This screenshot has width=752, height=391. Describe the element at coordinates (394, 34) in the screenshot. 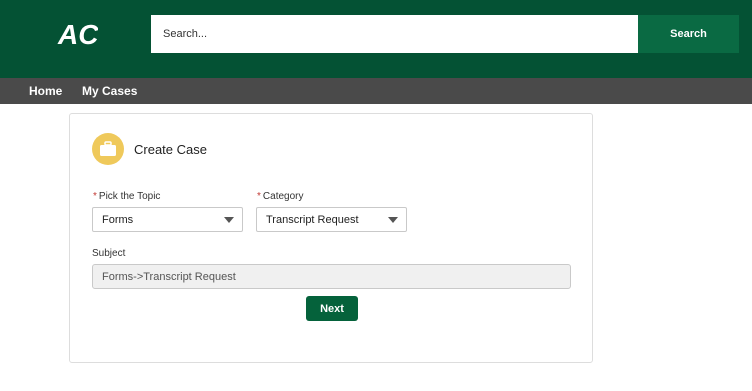

I see `search-input` at that location.